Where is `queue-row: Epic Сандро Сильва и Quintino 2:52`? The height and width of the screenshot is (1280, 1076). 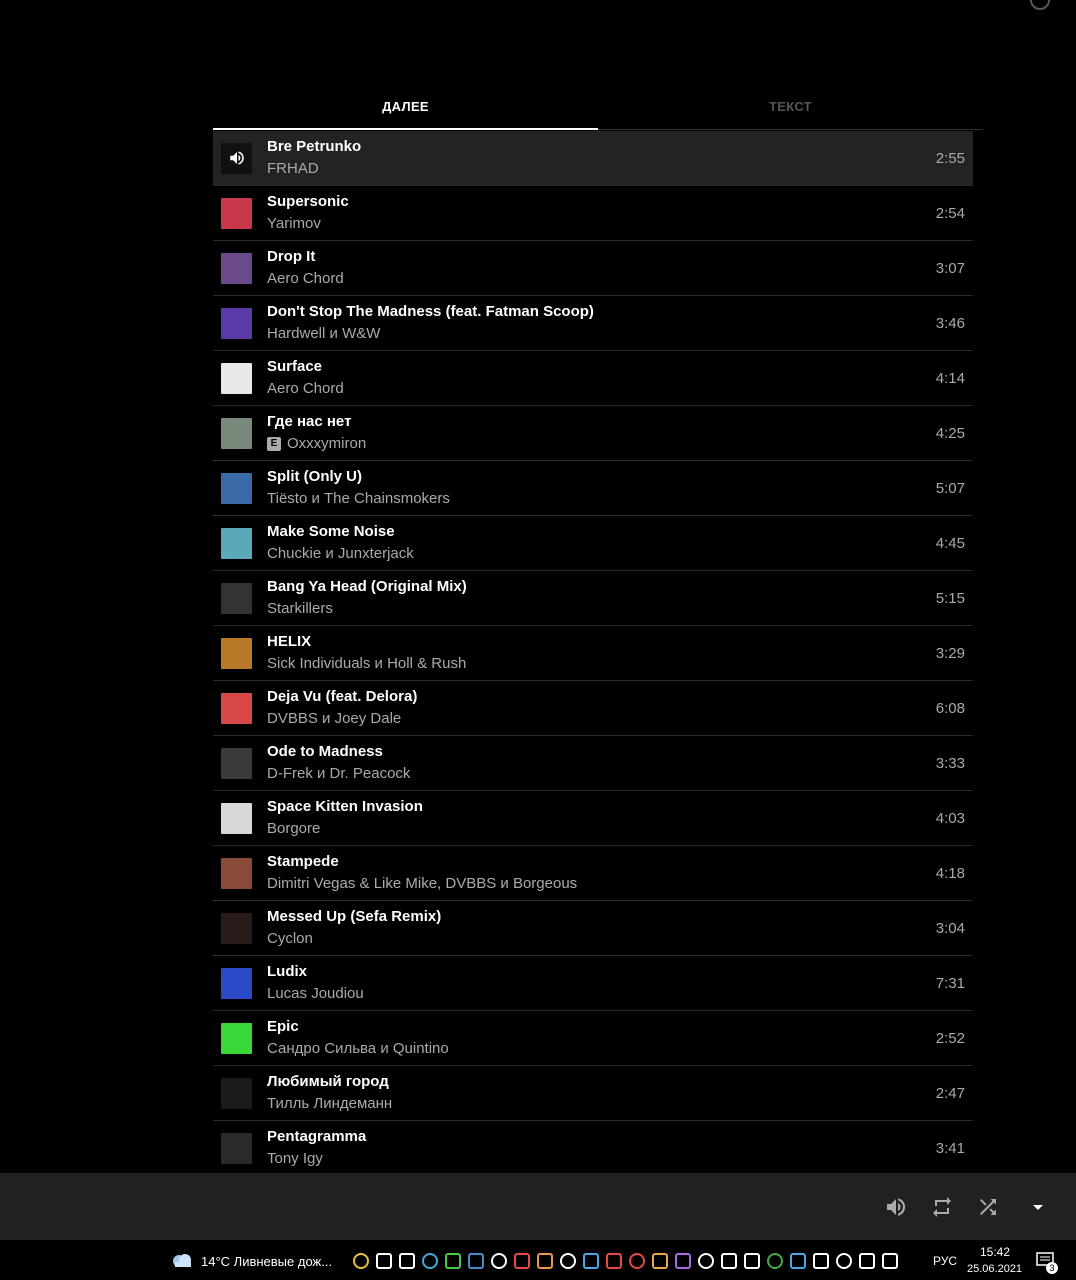
queue-row: Epic Сандро Сильва и Quintino 2:52 is located at coordinates (593, 1038).